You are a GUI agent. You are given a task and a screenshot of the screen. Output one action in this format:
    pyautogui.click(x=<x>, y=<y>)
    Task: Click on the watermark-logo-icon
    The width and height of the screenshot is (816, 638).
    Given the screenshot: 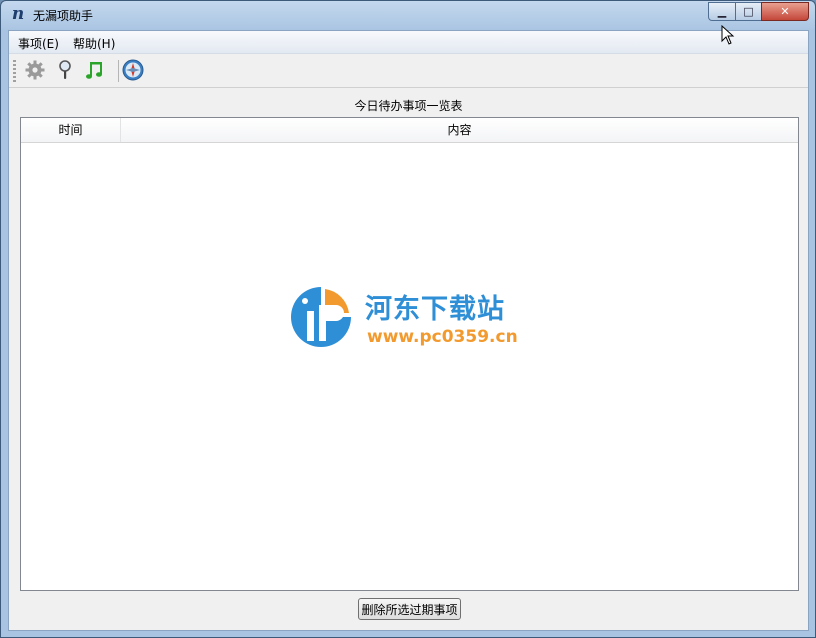 What is the action you would take?
    pyautogui.click(x=321, y=317)
    